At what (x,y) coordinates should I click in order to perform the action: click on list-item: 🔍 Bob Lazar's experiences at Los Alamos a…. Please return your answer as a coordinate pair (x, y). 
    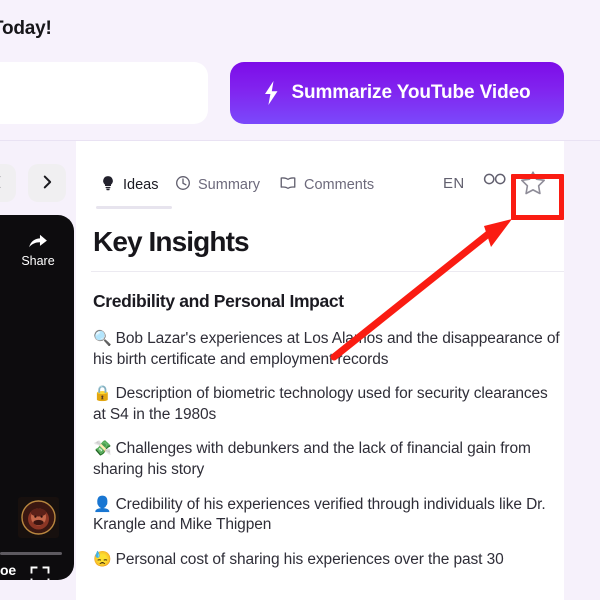
    Looking at the image, I should click on (328, 349).